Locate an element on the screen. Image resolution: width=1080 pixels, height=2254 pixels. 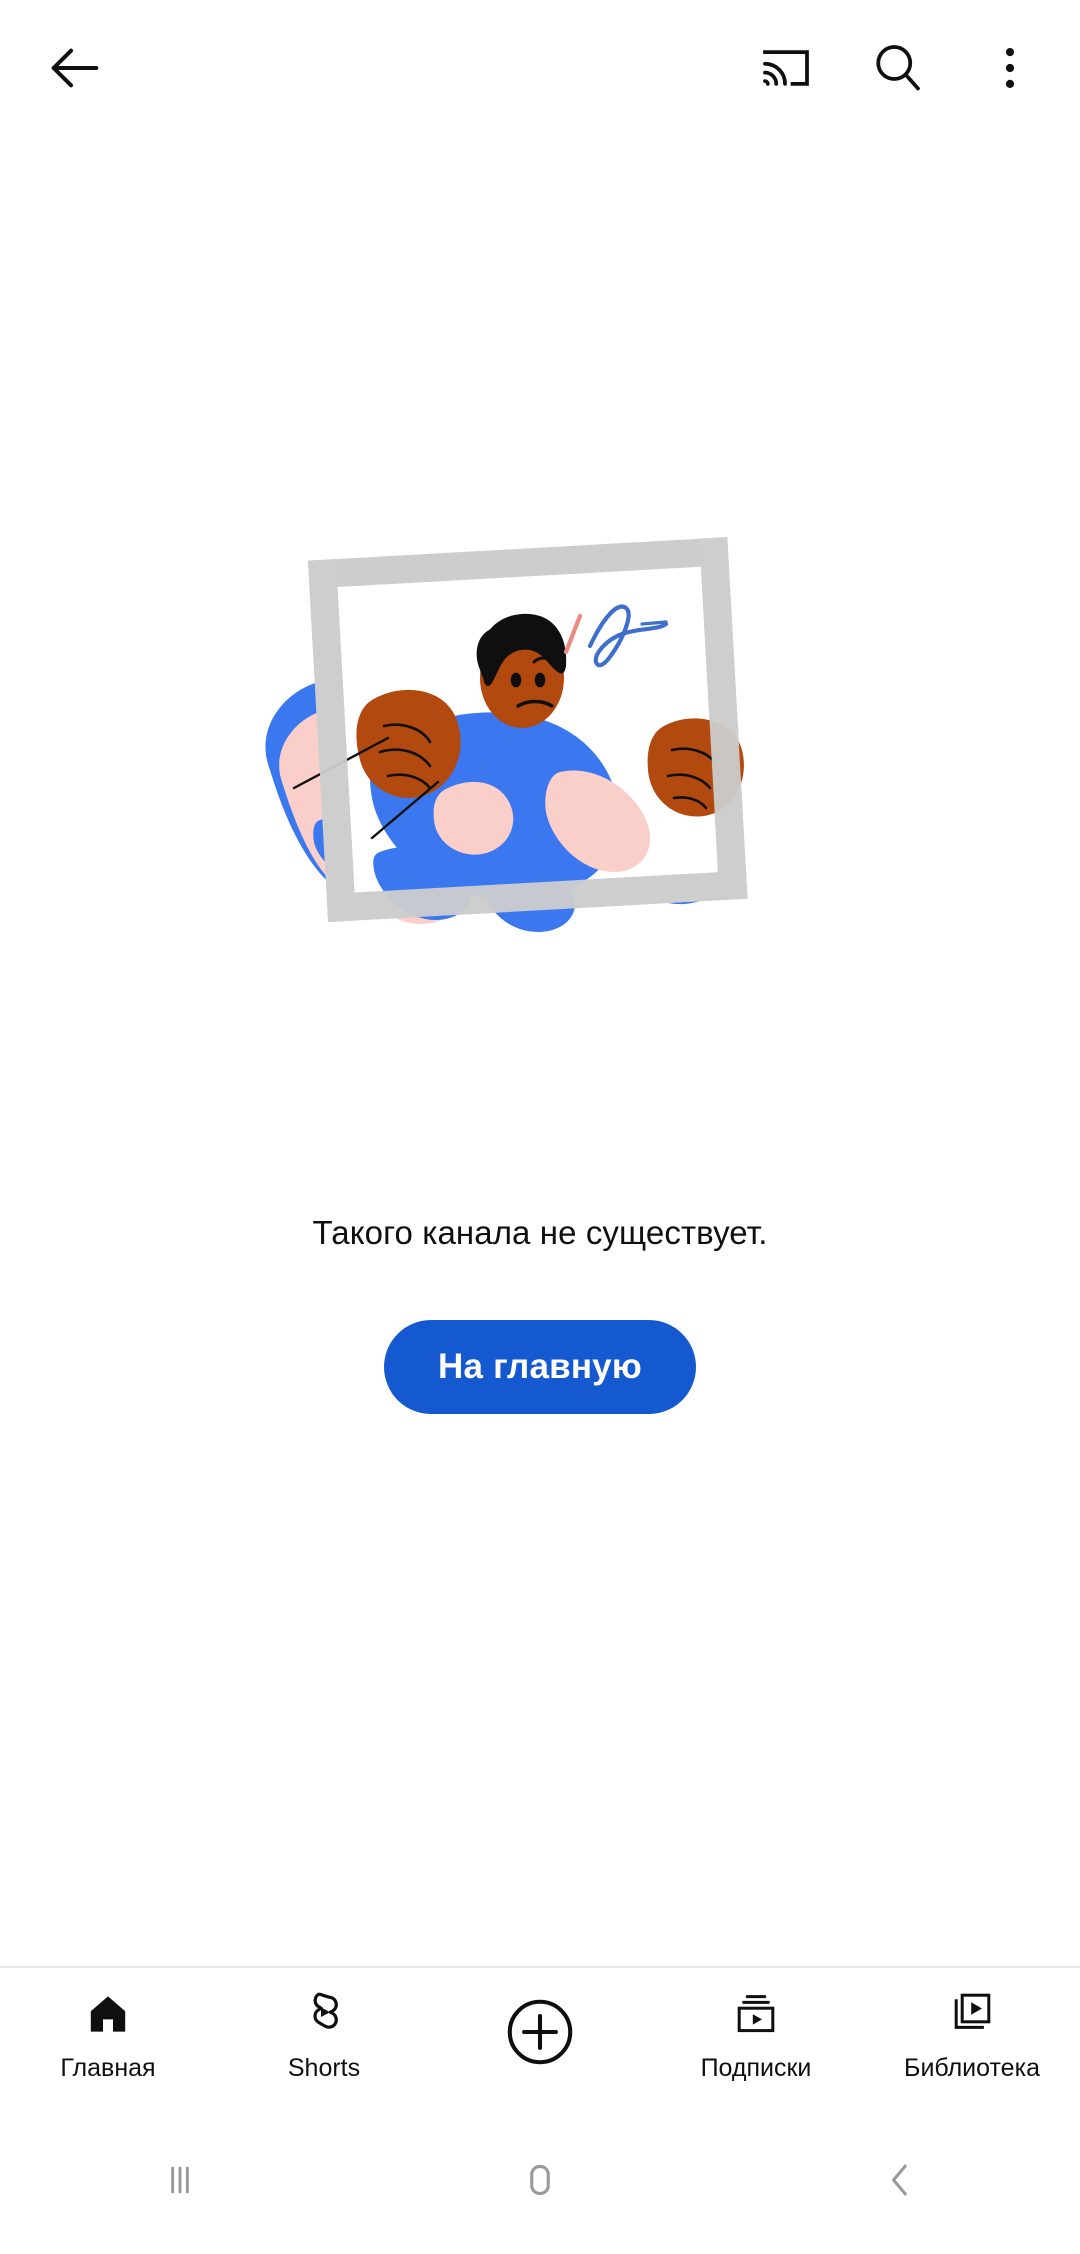
create-plus-icon is located at coordinates (540, 2032).